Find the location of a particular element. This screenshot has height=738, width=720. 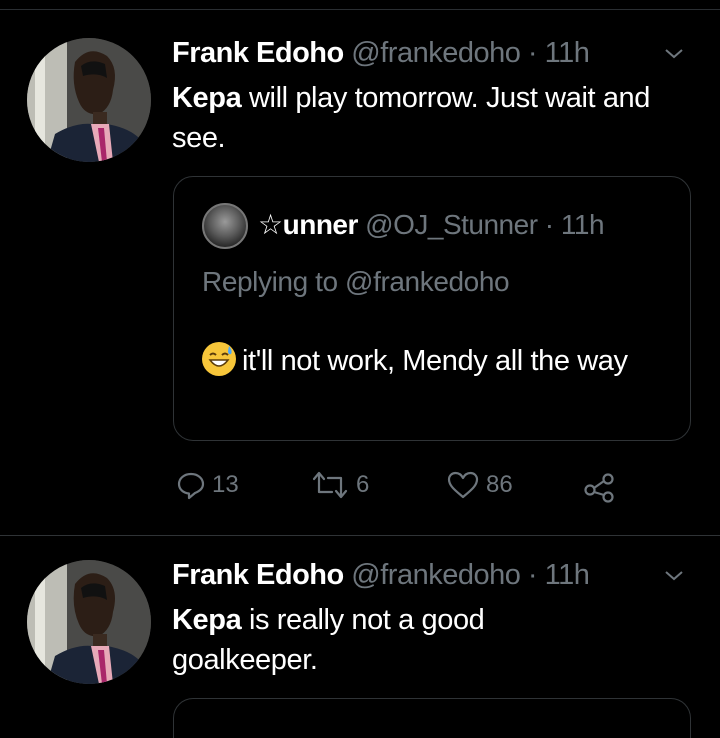

retweet-count: 6 is located at coordinates (363, 484).